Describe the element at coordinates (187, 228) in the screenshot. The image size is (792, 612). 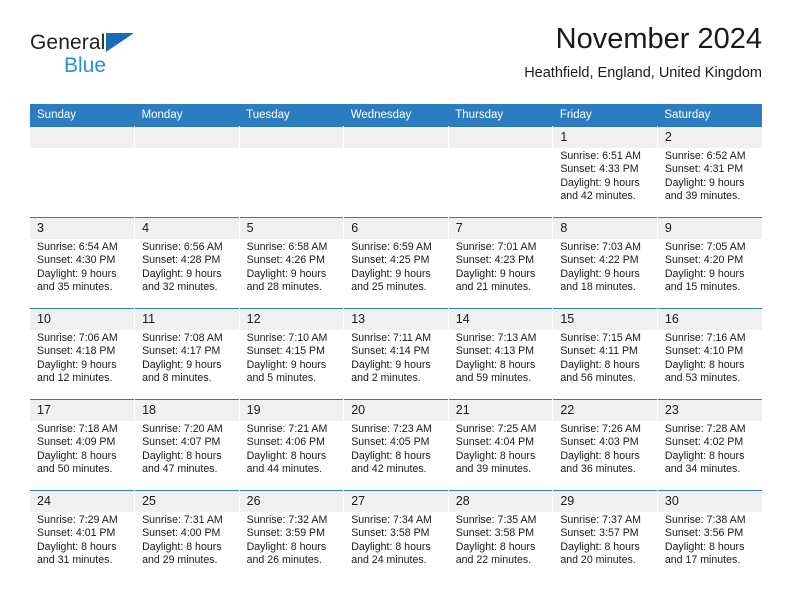
I see `day-number: 4` at that location.